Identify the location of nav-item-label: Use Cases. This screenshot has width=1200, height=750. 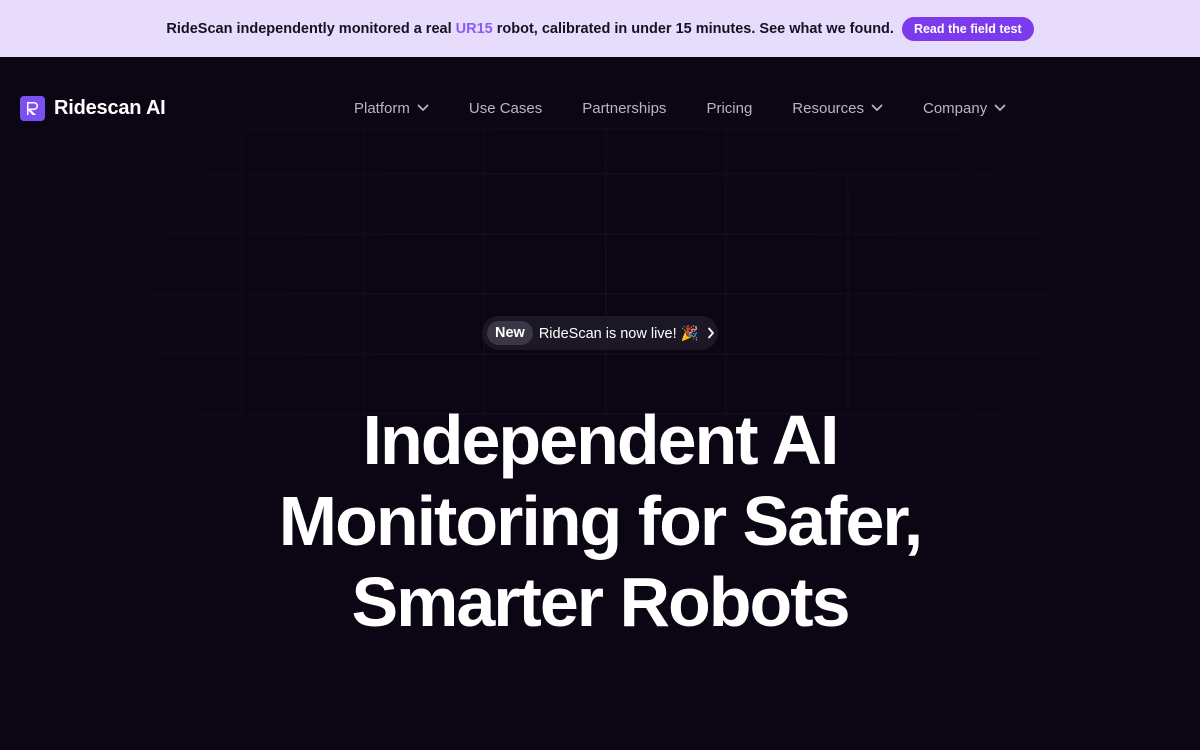
(505, 108).